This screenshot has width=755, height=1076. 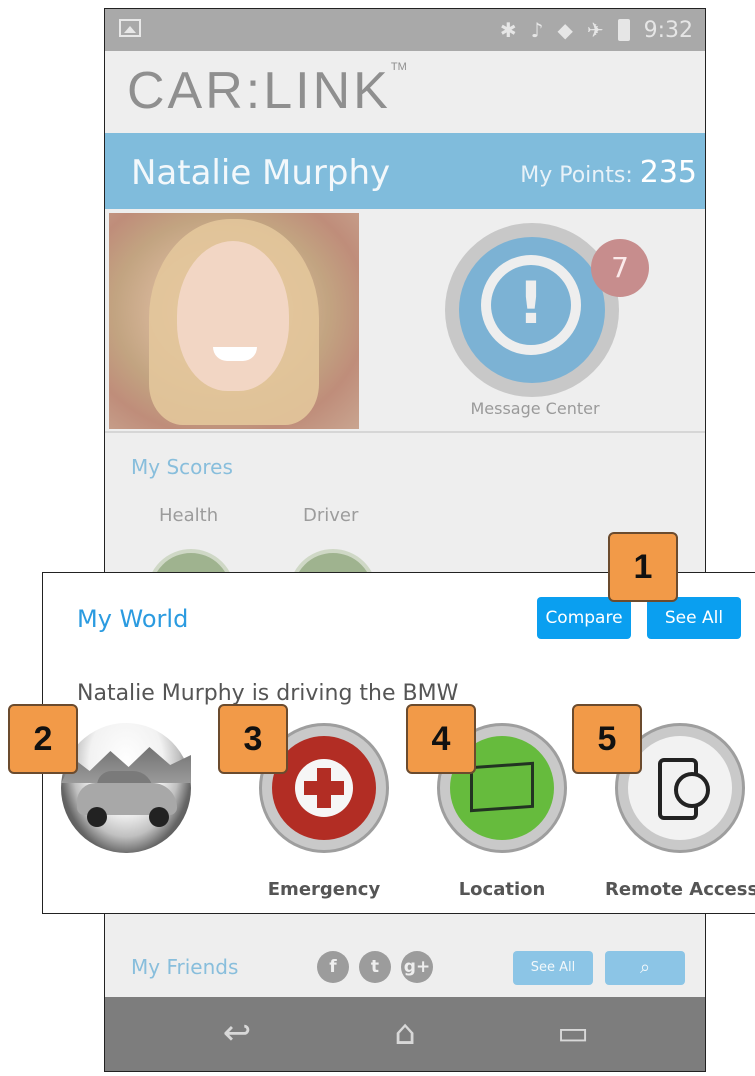 I want to click on remote-access-label: Remote Access, so click(x=680, y=889).